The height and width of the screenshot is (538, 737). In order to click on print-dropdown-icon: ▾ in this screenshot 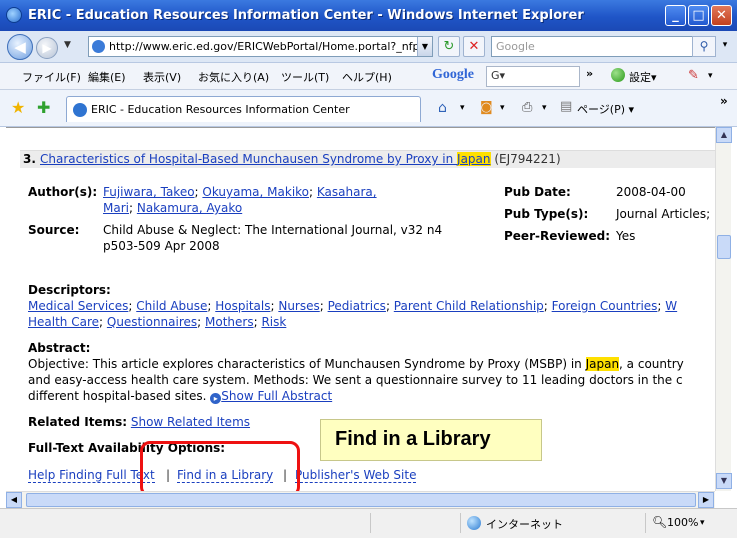, I will do `click(544, 108)`.